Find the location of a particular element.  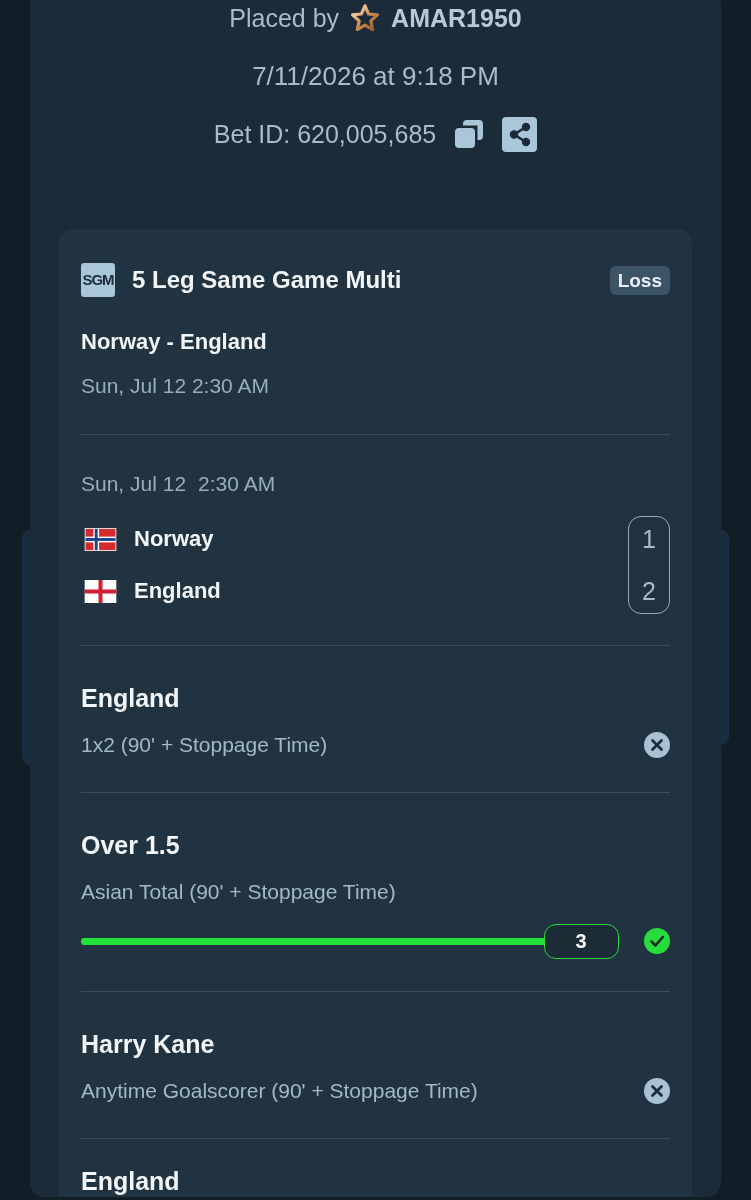

england-flag-icon is located at coordinates (100, 591).